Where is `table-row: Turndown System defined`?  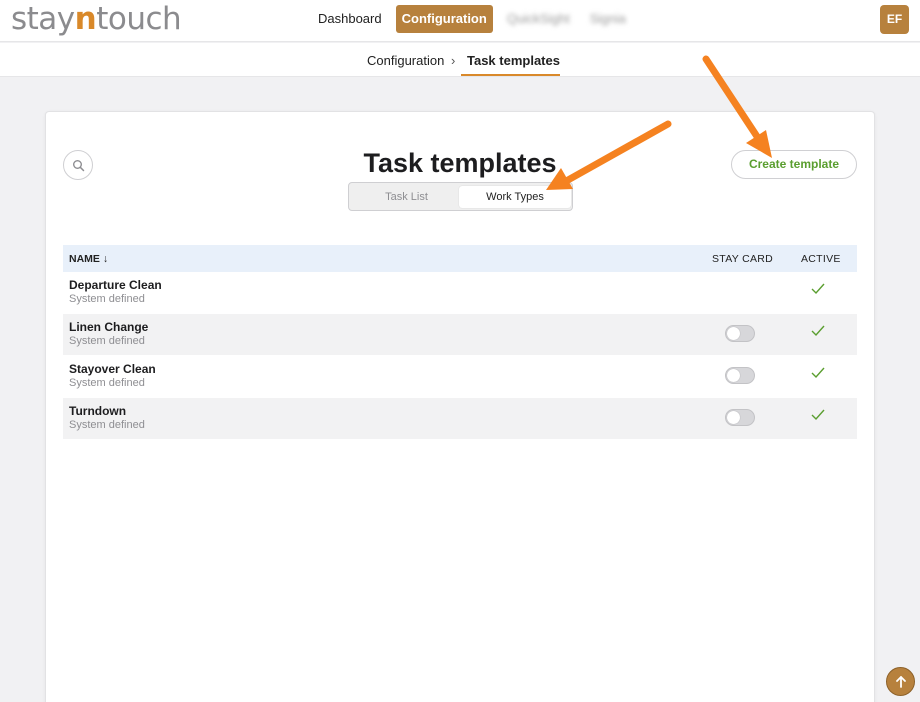 table-row: Turndown System defined is located at coordinates (460, 418).